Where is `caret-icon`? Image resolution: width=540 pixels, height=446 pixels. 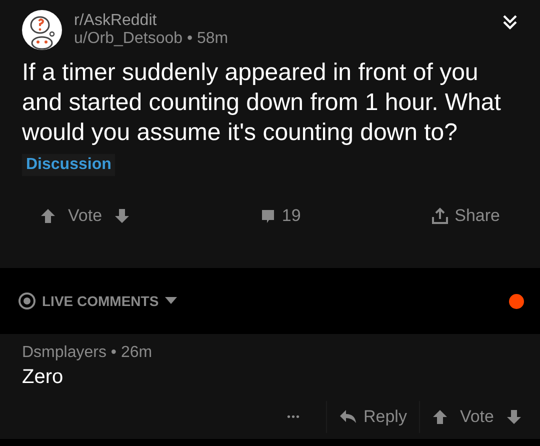 caret-icon is located at coordinates (170, 301).